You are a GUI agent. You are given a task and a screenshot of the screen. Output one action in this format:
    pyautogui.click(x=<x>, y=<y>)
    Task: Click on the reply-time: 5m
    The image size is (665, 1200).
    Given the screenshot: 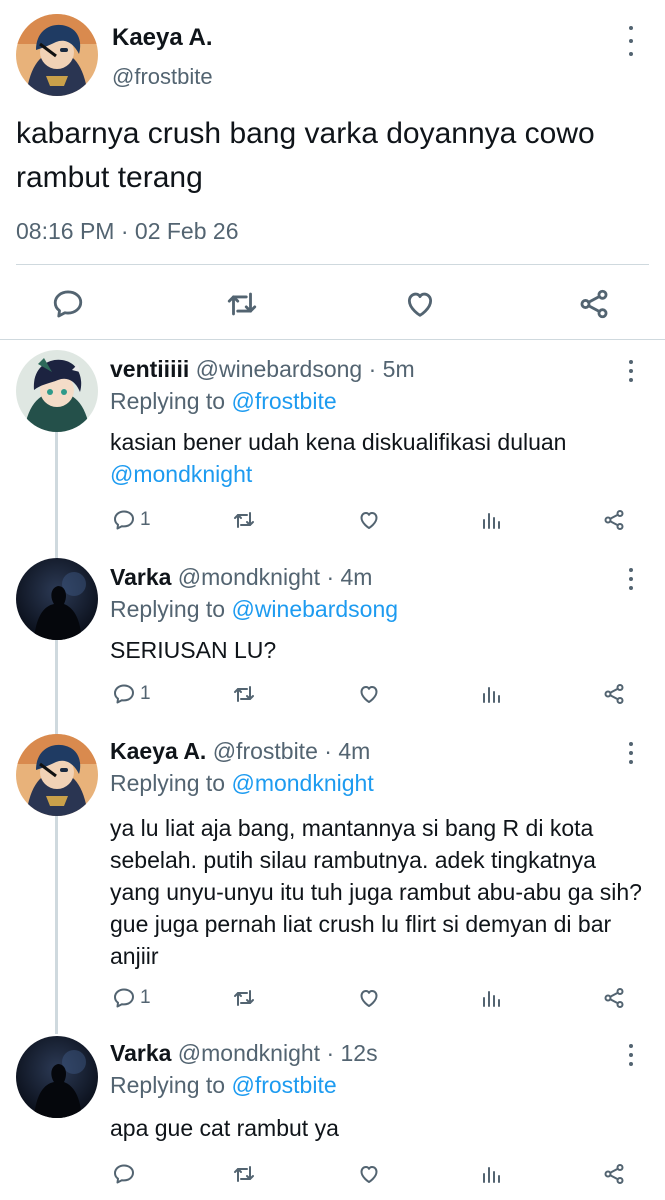 What is the action you would take?
    pyautogui.click(x=399, y=369)
    